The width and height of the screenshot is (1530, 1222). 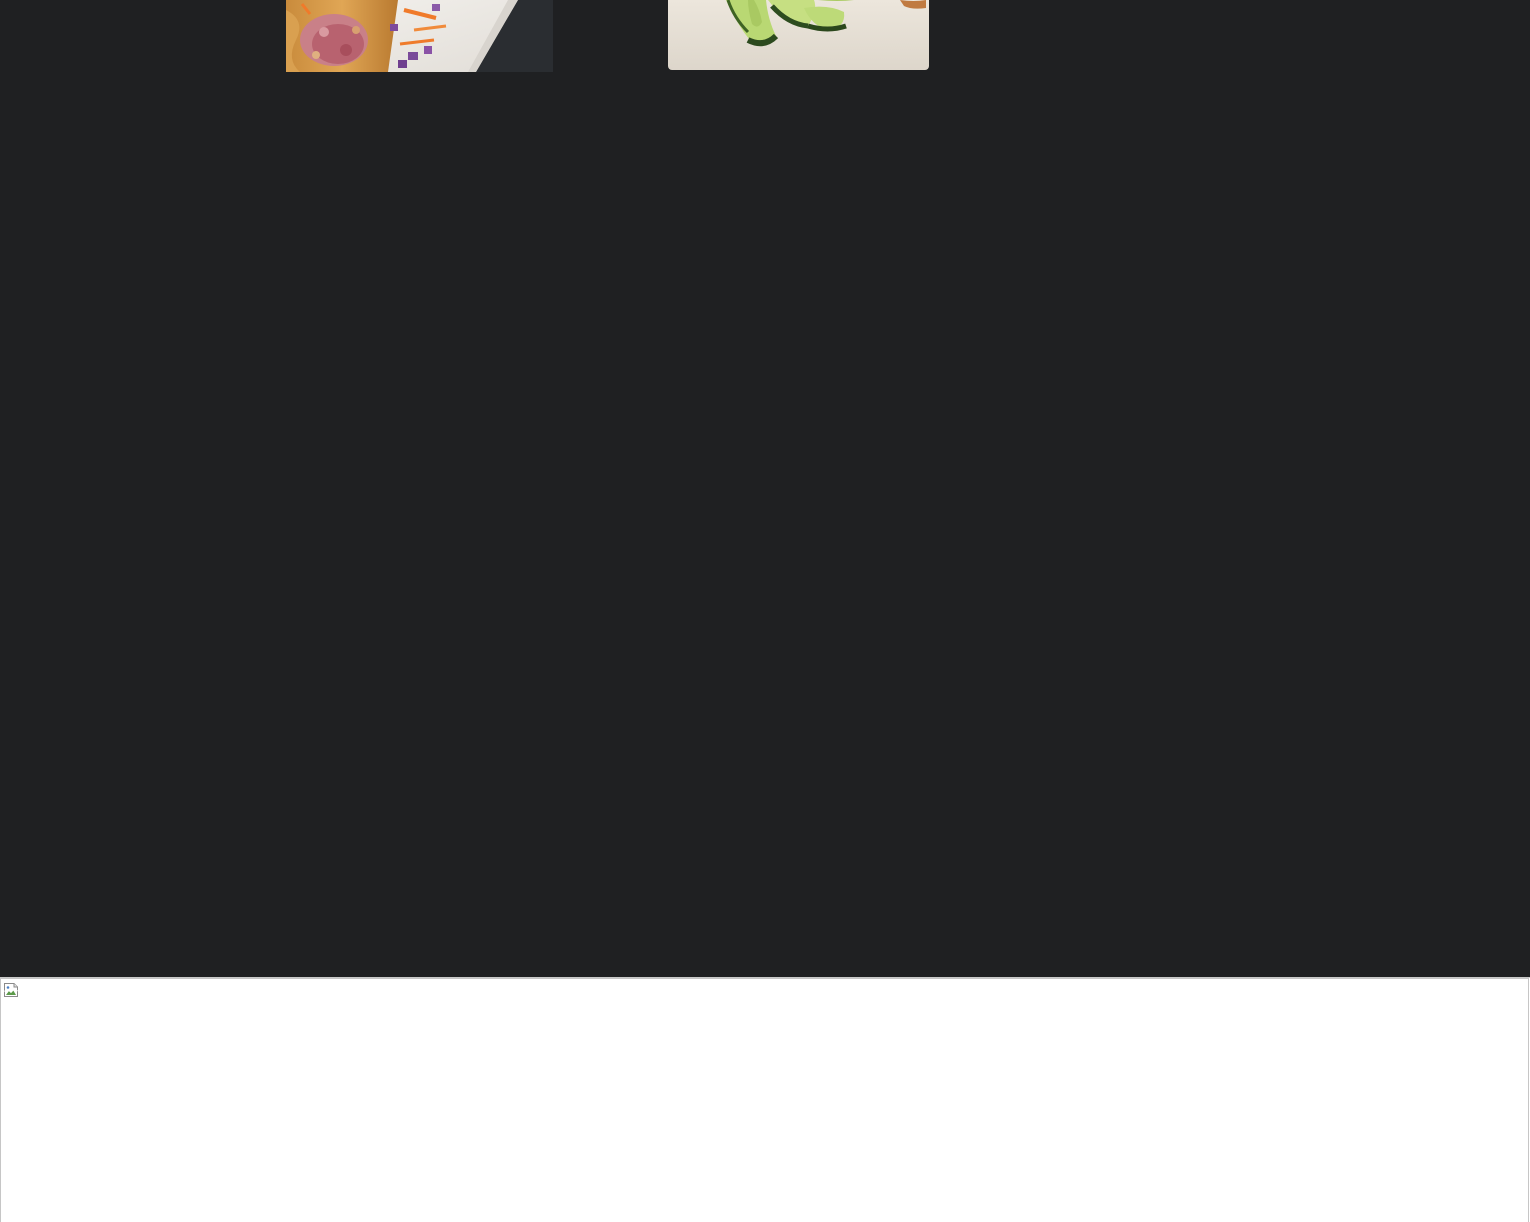 I want to click on broken-image-icon, so click(x=11, y=990).